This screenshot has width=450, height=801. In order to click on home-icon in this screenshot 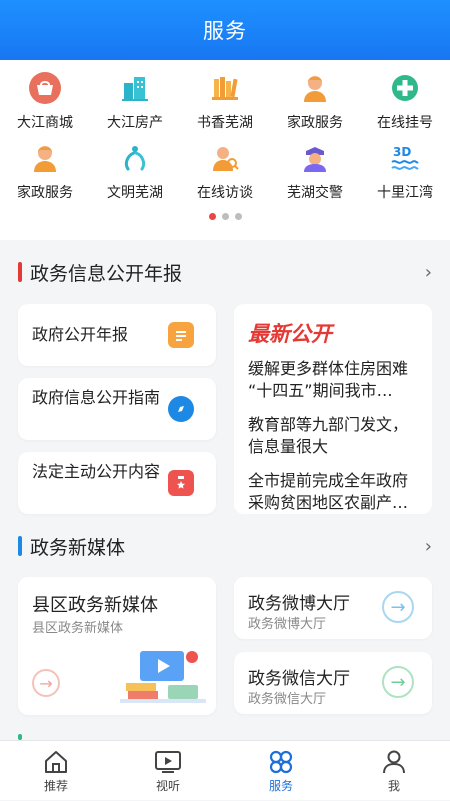, I will do `click(56, 761)`.